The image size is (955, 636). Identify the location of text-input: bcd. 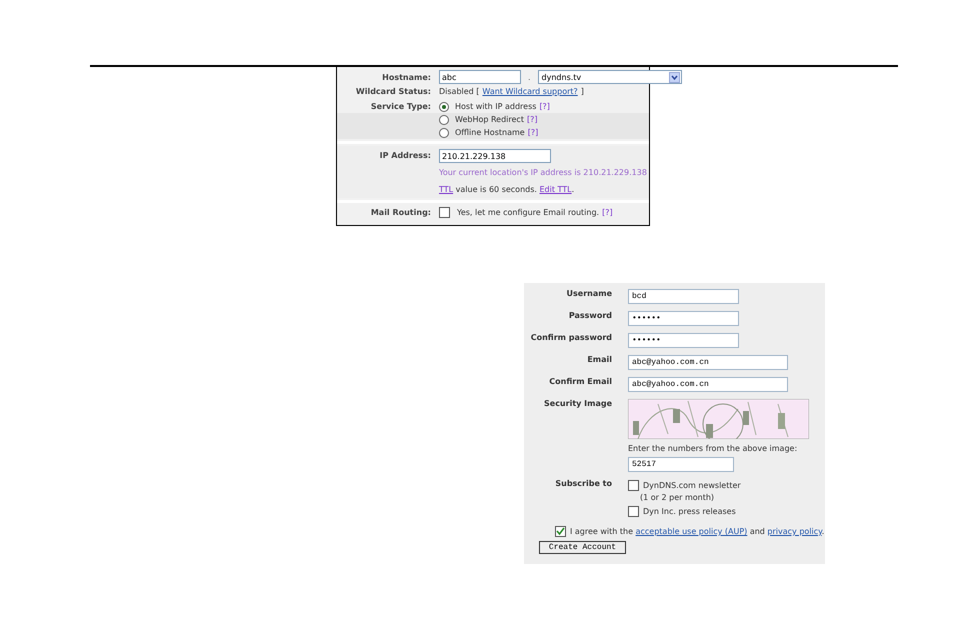
(683, 296).